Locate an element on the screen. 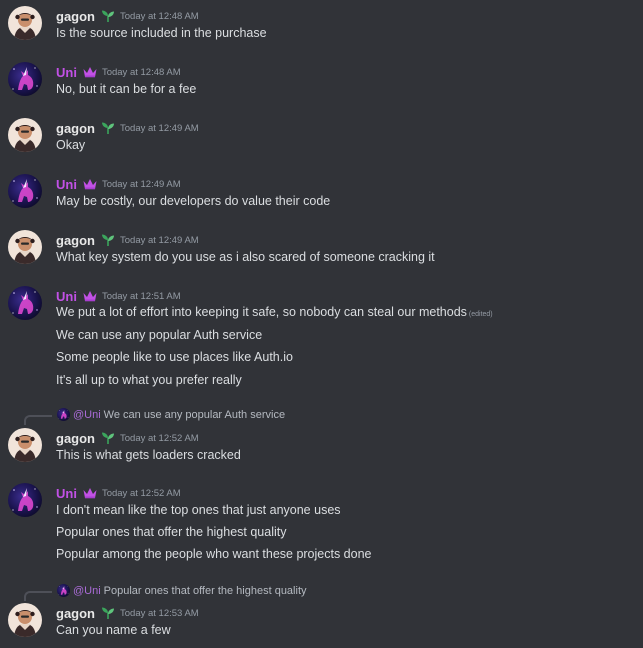 This screenshot has height=648, width=643. message-text: No, but it can be for a fee is located at coordinates (126, 89).